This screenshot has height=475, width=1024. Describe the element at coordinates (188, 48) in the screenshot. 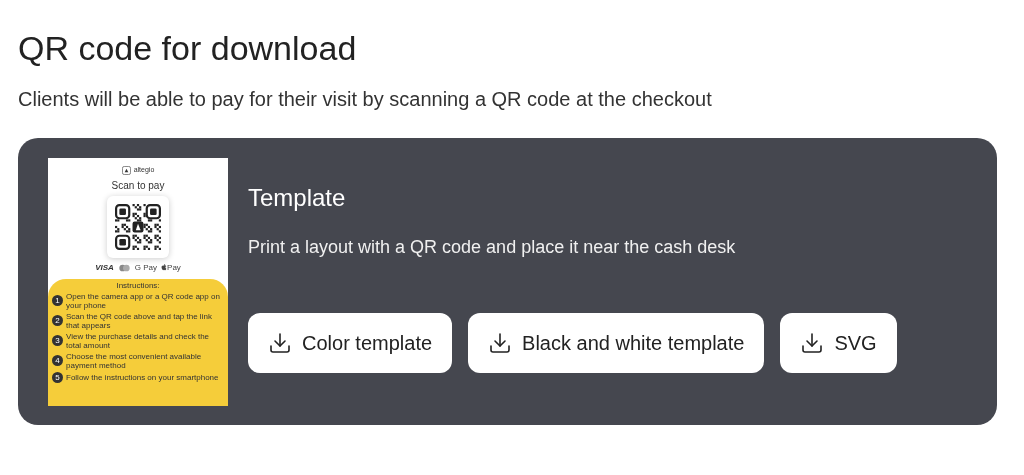

I see `page-heading: QR code for download` at that location.